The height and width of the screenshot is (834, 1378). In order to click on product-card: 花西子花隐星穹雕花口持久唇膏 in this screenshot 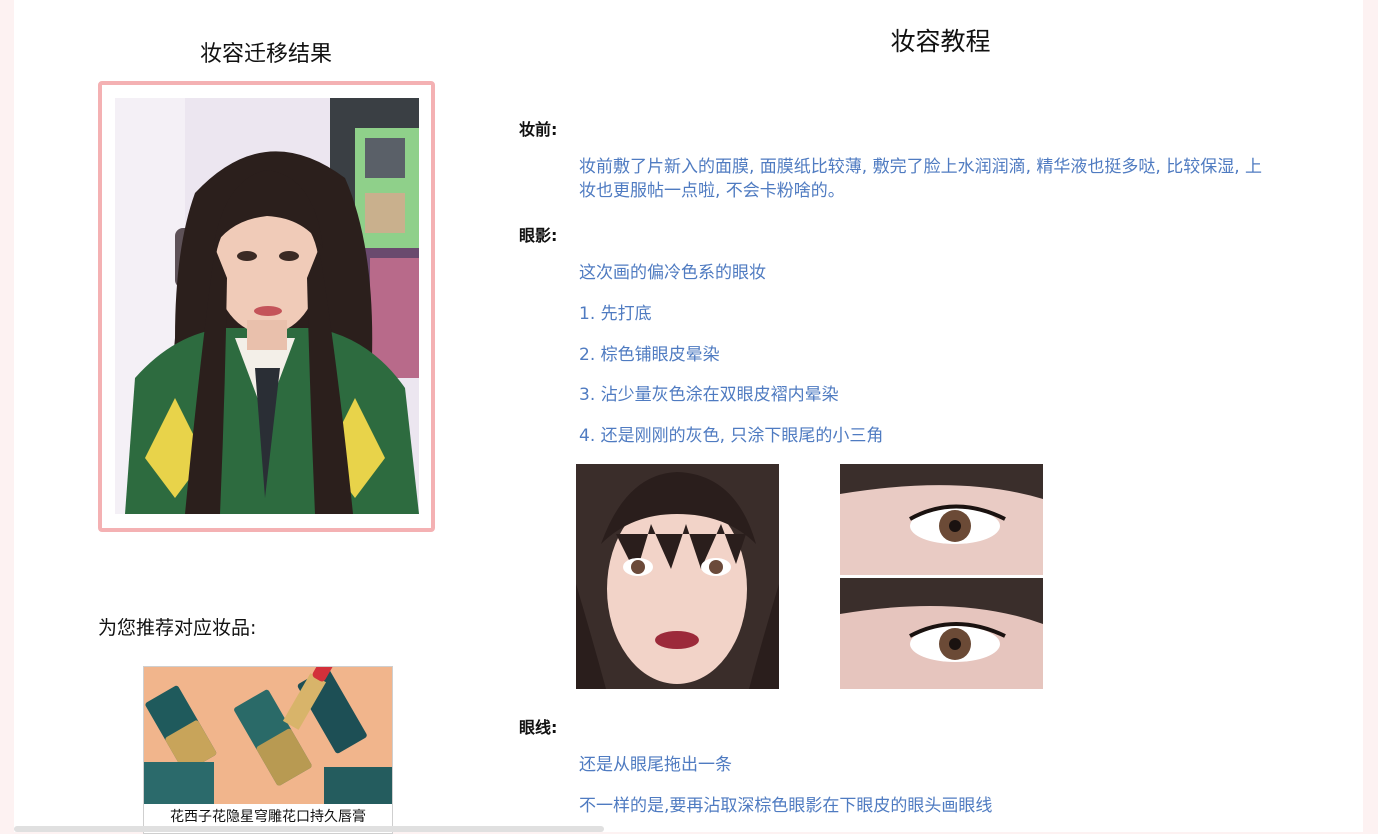, I will do `click(268, 750)`.